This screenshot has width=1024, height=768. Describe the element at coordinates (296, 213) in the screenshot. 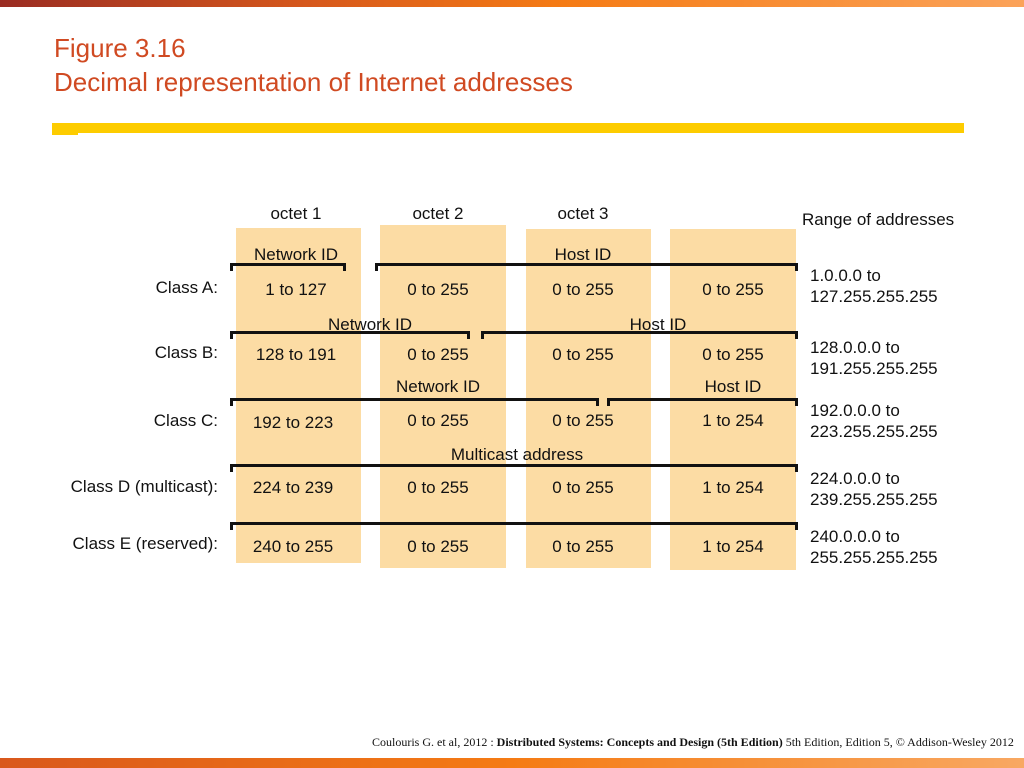

I see `octet-1-header: octet 1` at that location.